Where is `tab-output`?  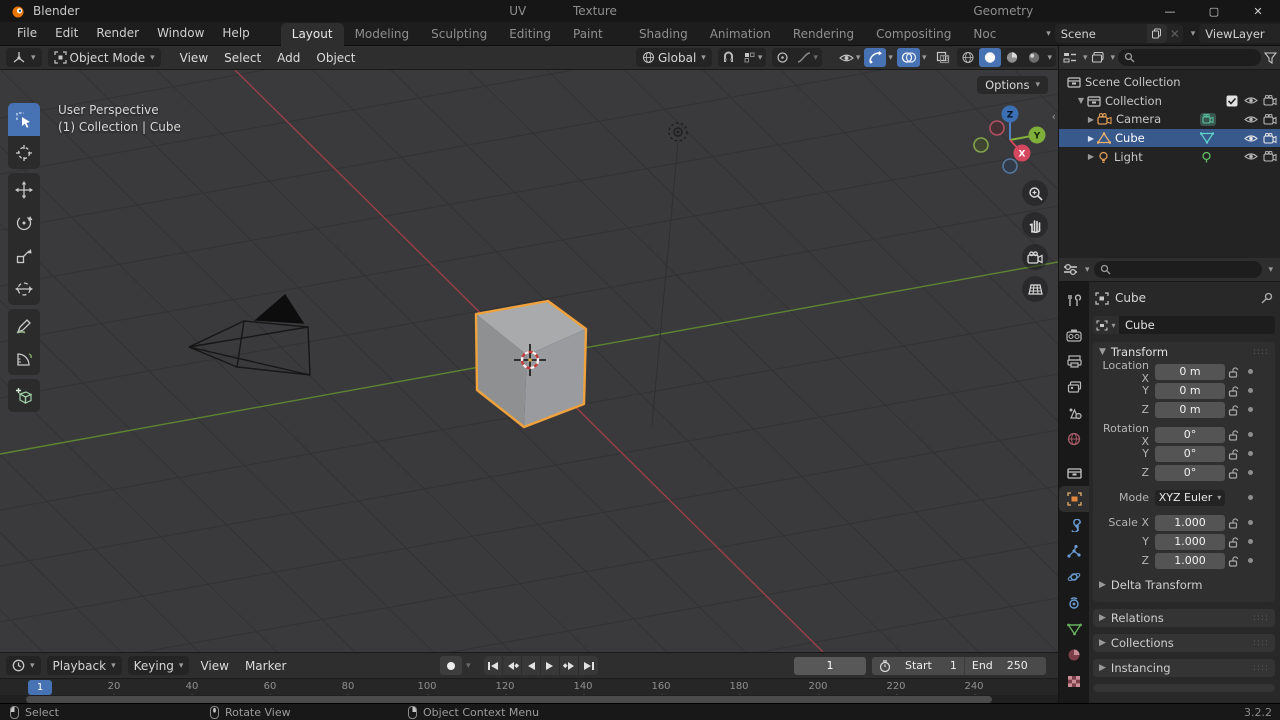
tab-output is located at coordinates (1074, 361).